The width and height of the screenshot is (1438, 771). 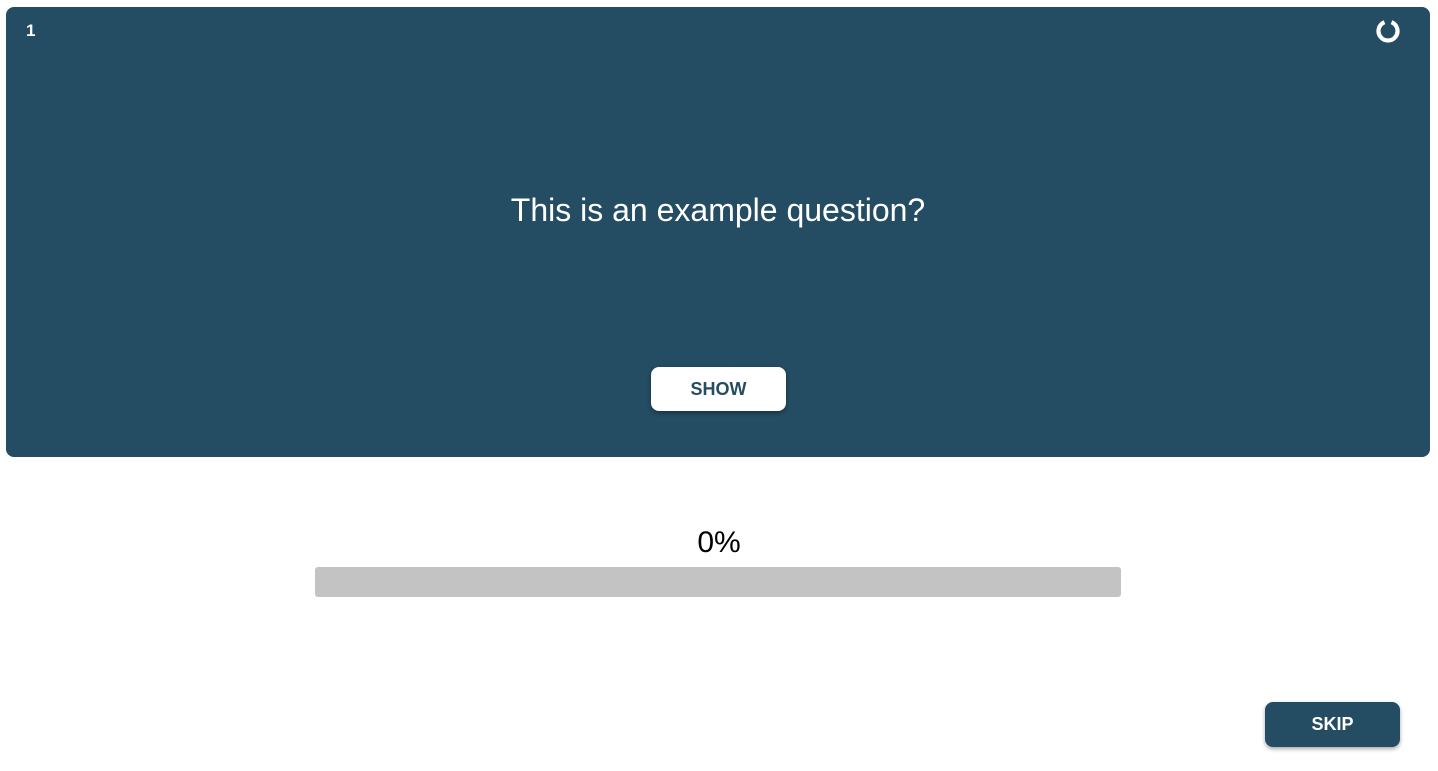 What do you see at coordinates (1332, 724) in the screenshot?
I see `skip-button: SKIP` at bounding box center [1332, 724].